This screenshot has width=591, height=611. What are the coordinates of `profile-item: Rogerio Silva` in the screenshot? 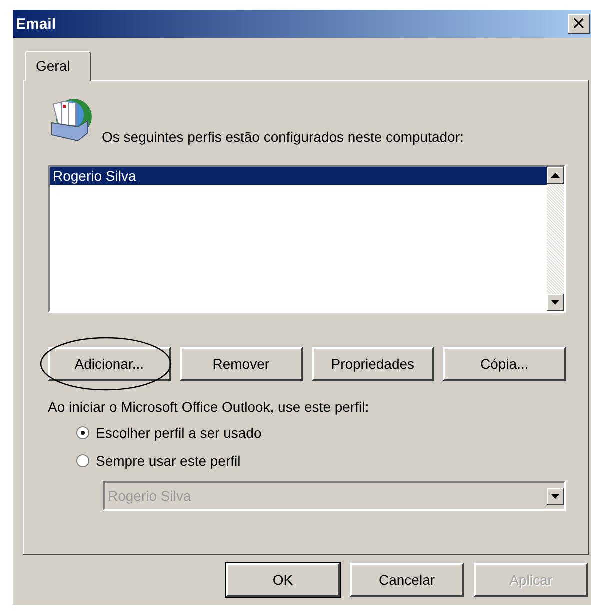 It's located at (298, 176).